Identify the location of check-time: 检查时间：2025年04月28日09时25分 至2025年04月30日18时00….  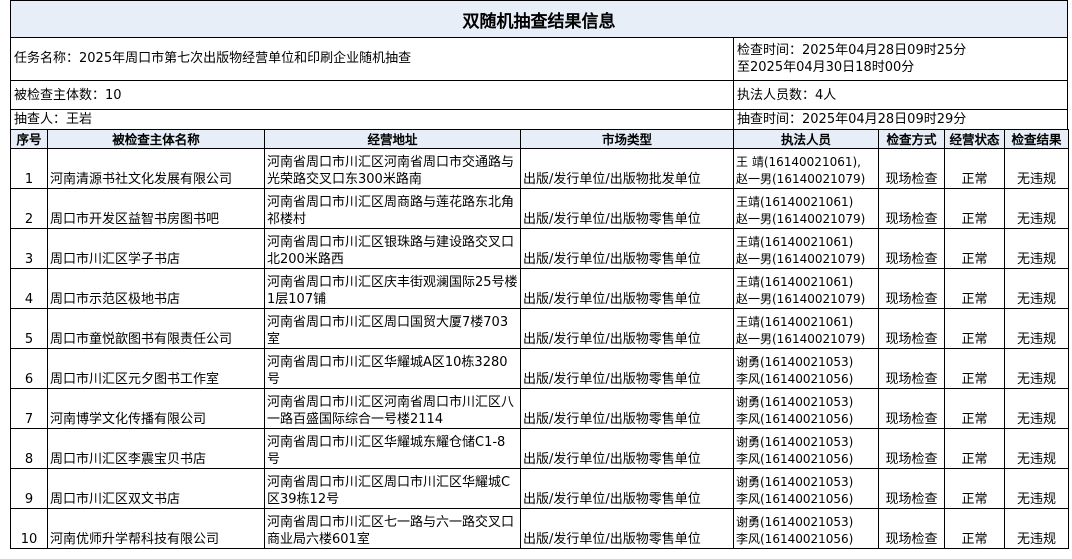
(901, 59).